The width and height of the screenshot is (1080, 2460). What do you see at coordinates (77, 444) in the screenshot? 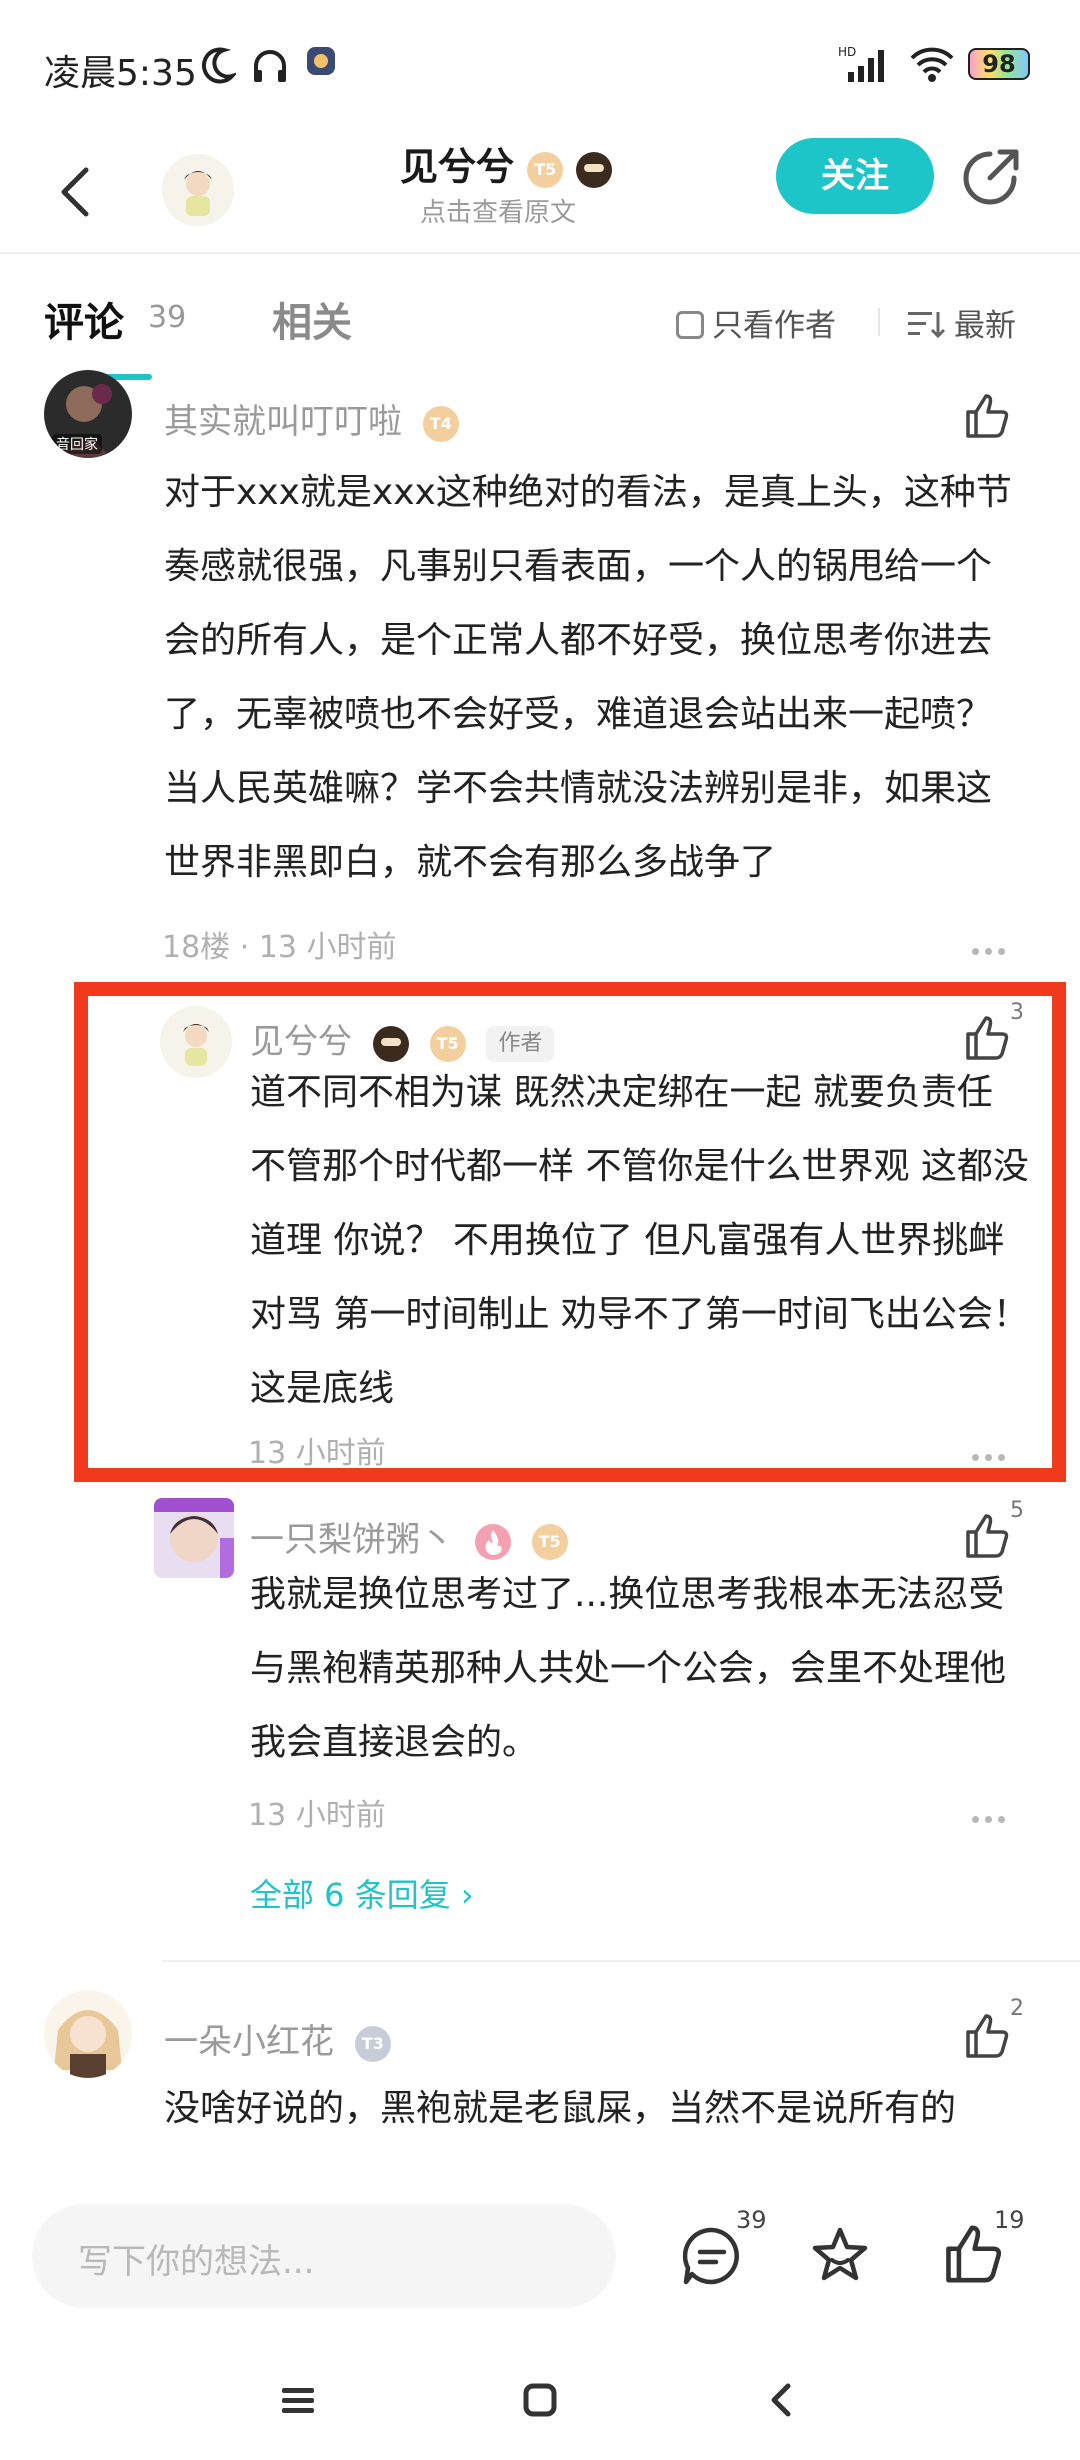
I see `avatar-caption: 音回家` at bounding box center [77, 444].